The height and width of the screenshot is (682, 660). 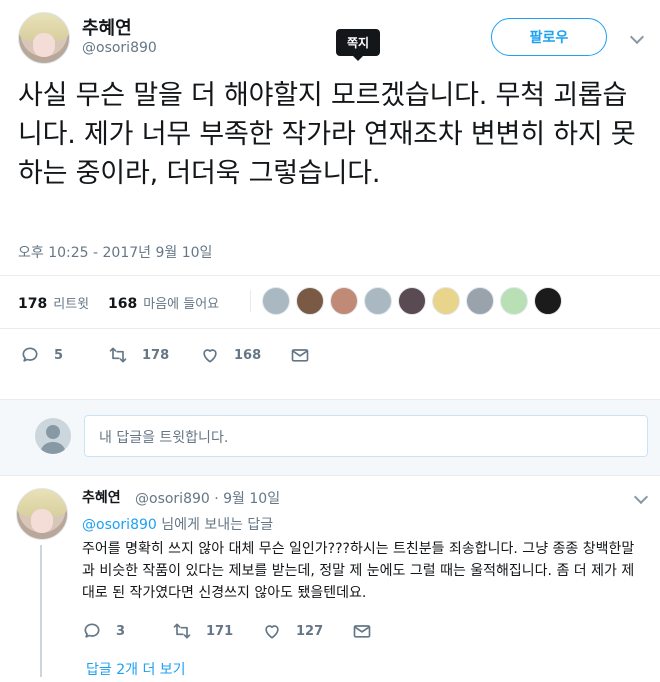 What do you see at coordinates (42, 514) in the screenshot?
I see `reply-author-avatar` at bounding box center [42, 514].